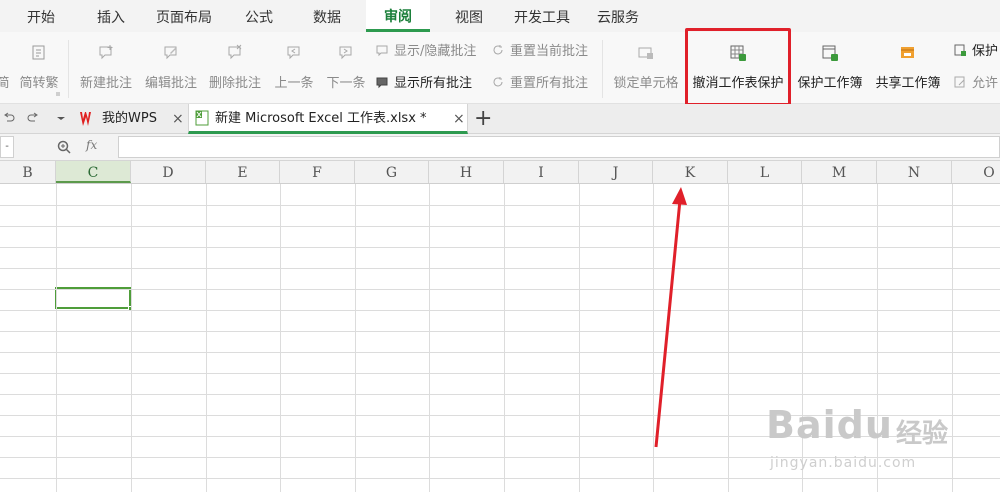  Describe the element at coordinates (170, 53) in the screenshot. I see `edit-comment-icon` at that location.